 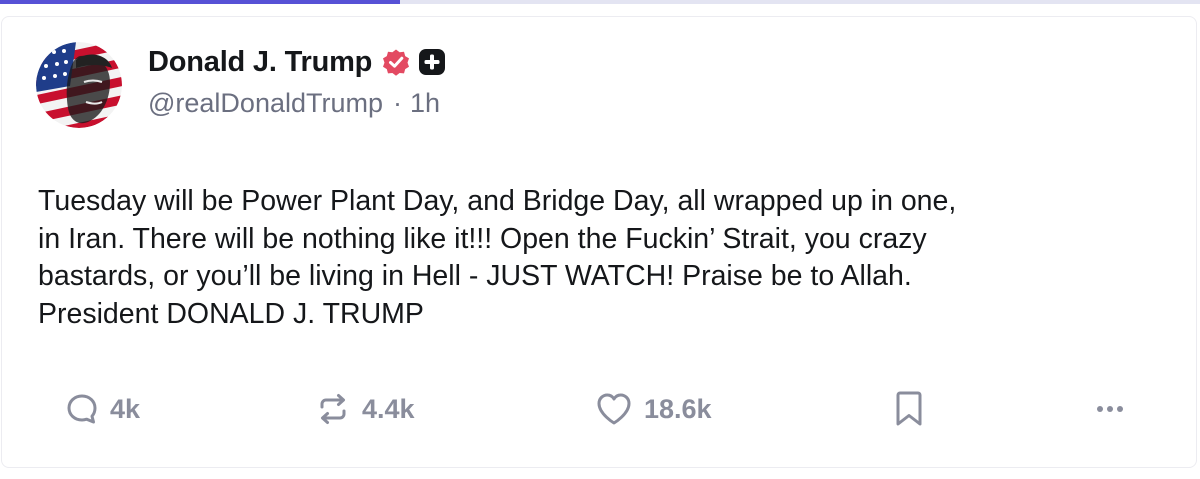 I want to click on retruth-icon, so click(x=333, y=409).